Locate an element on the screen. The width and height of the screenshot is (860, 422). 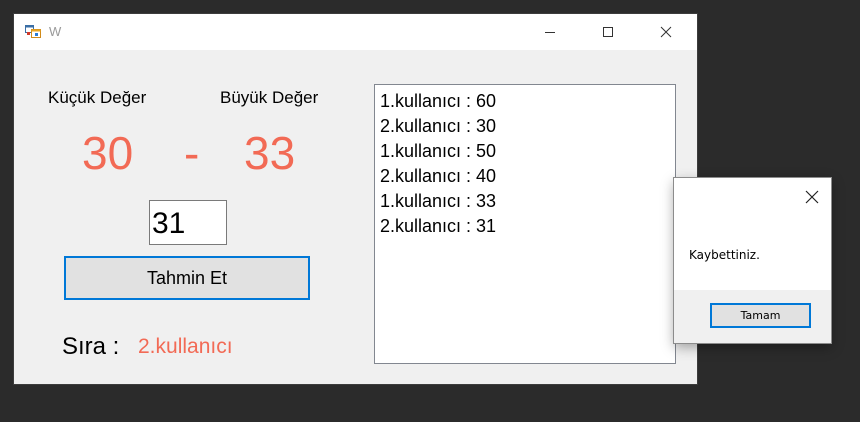
guess-button: Tahmin Et is located at coordinates (187, 278).